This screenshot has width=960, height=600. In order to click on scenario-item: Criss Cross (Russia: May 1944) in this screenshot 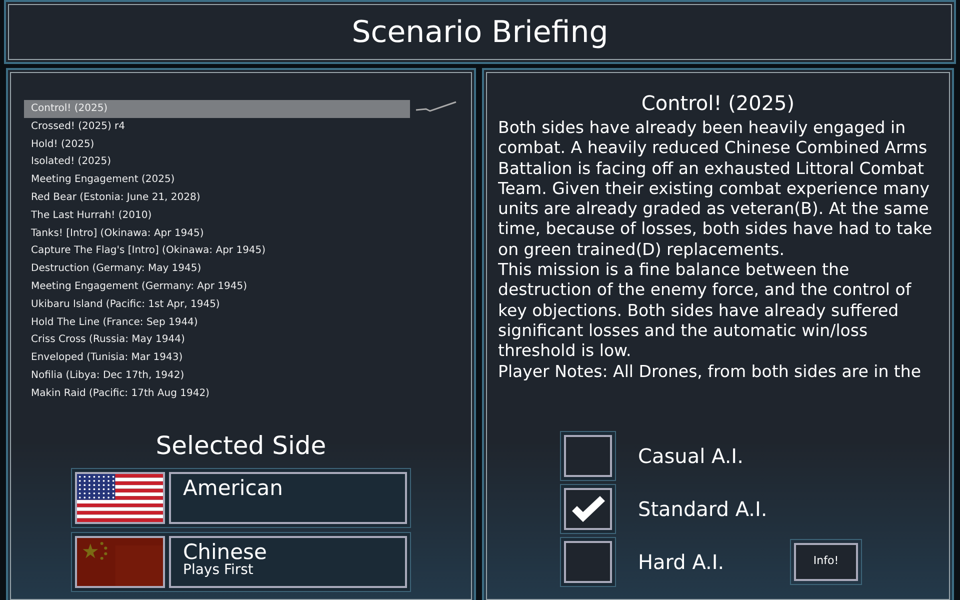, I will do `click(217, 340)`.